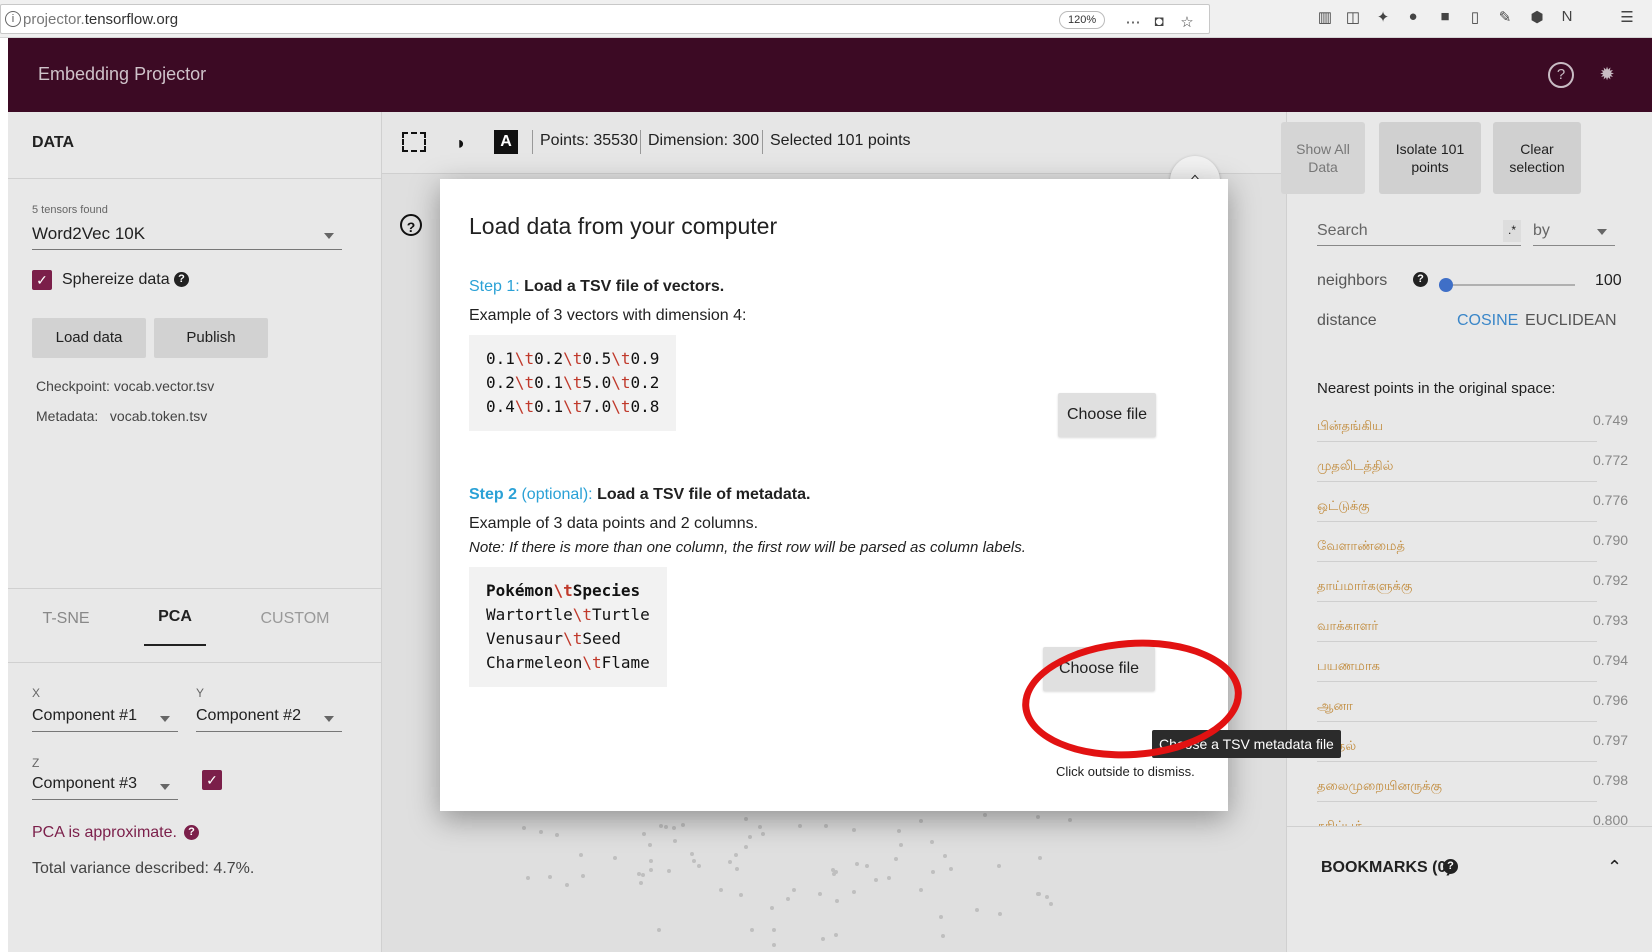 The image size is (1652, 952). Describe the element at coordinates (1353, 17) in the screenshot. I see `sidebar-icon: ◫` at that location.